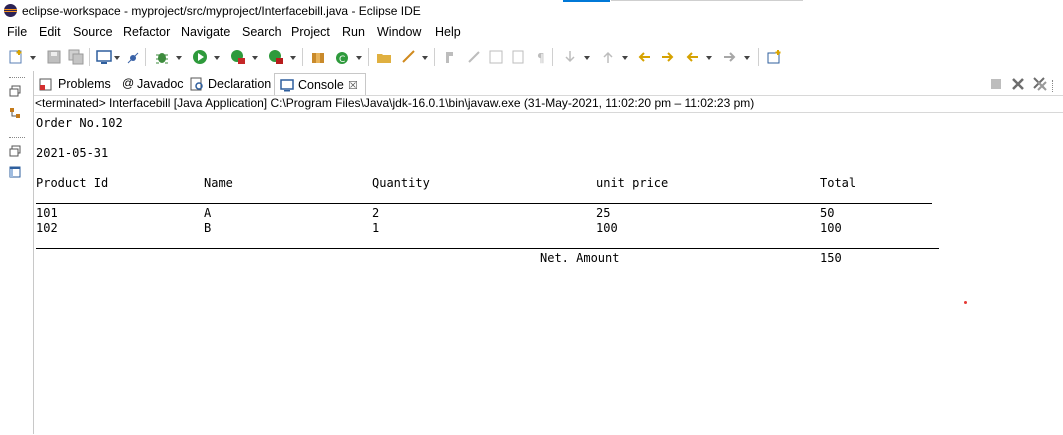  What do you see at coordinates (580, 258) in the screenshot?
I see `net-amount-label: Net. Amount` at bounding box center [580, 258].